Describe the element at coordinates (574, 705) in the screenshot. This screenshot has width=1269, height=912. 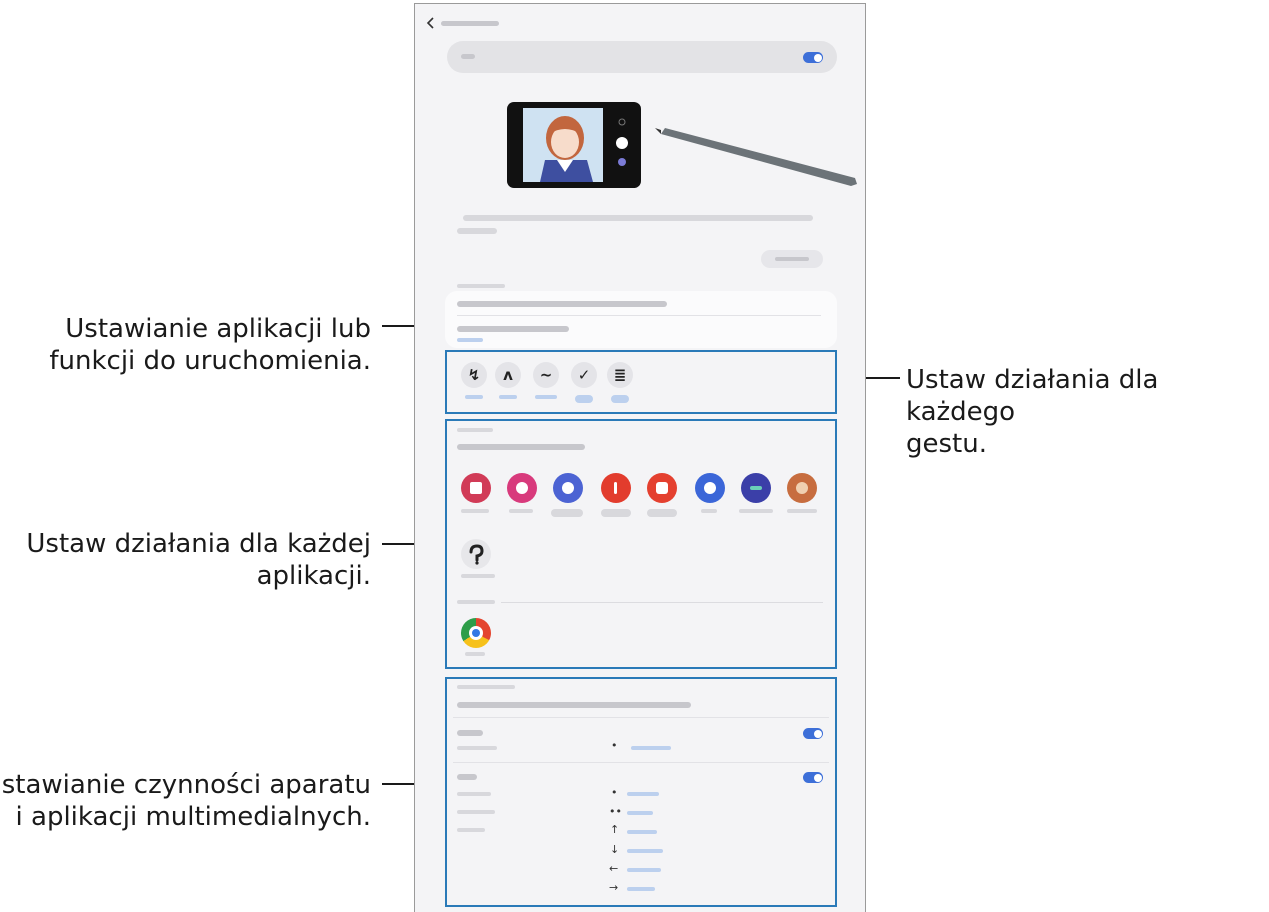
I see `media-section-desc` at that location.